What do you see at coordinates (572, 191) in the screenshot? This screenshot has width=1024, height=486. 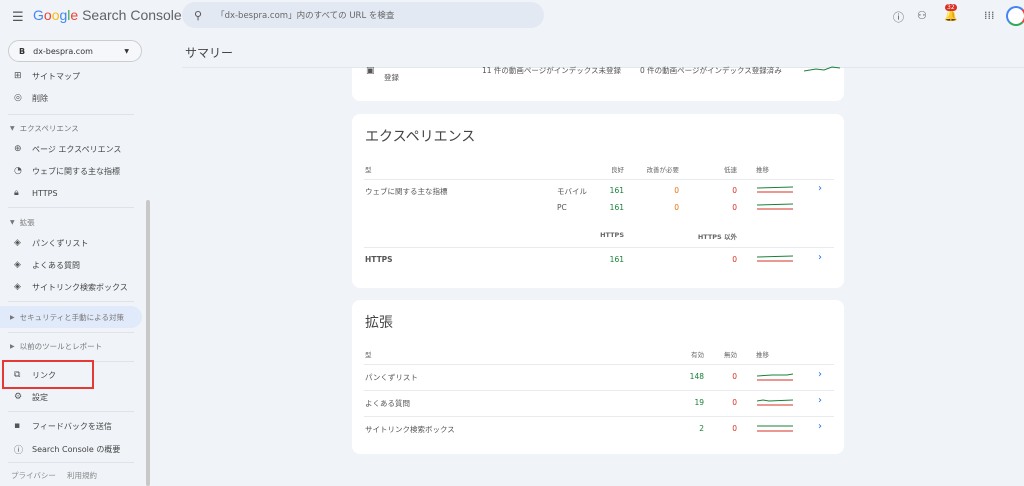 I see `device-label: モバイル` at bounding box center [572, 191].